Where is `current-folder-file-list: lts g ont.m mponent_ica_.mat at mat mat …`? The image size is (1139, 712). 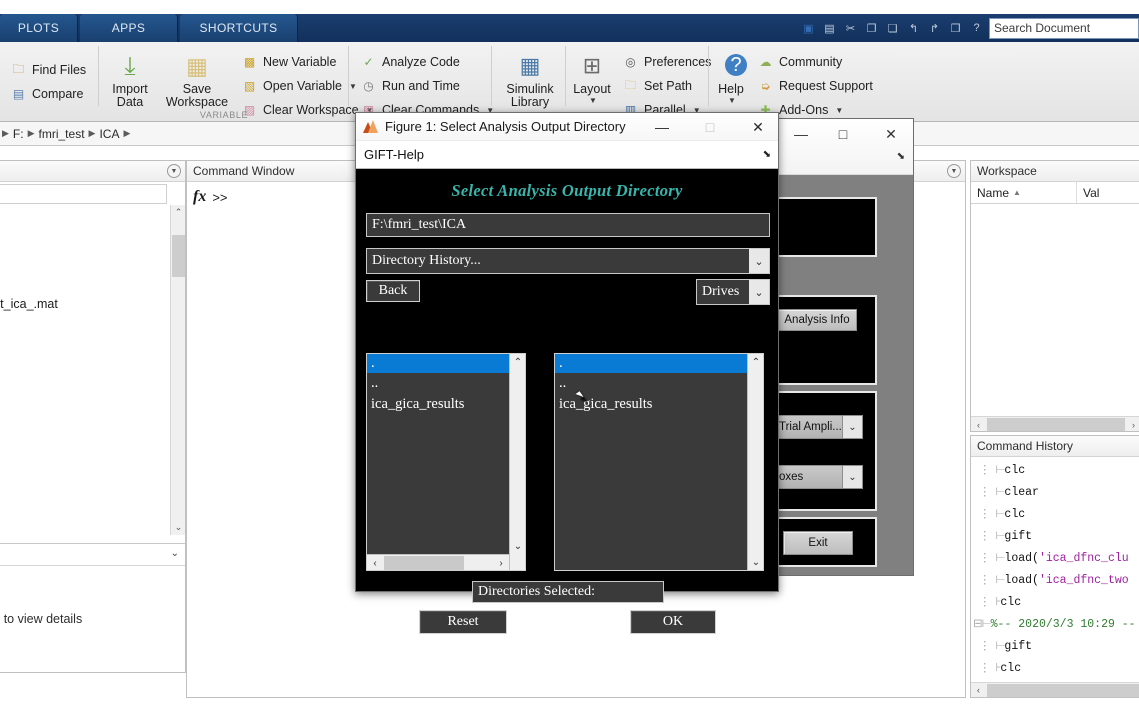
current-folder-file-list: lts g ont.m mponent_ica_.mat at mat mat … is located at coordinates (92, 370).